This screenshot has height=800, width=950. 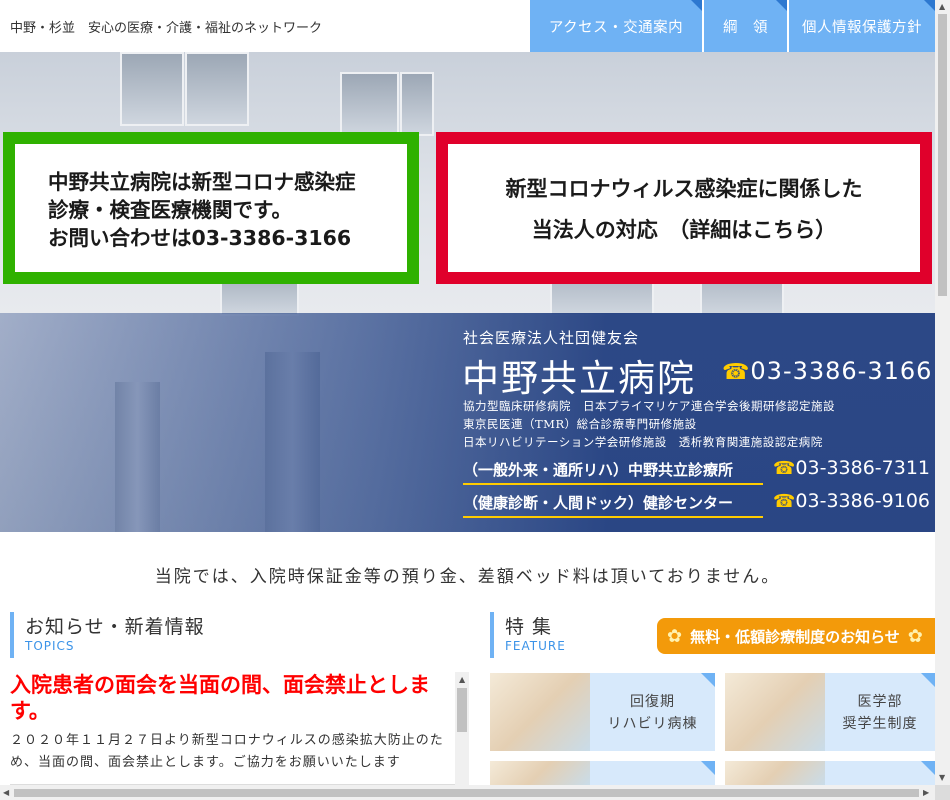 I want to click on hospital-name: 中野共立病院, so click(x=579, y=378).